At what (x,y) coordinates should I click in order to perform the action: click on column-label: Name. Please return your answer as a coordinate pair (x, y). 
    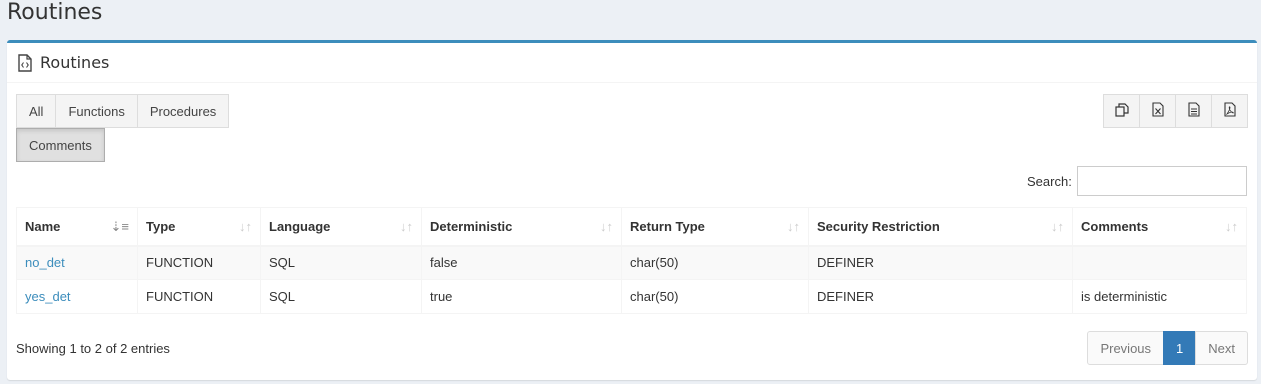
    Looking at the image, I should click on (43, 226).